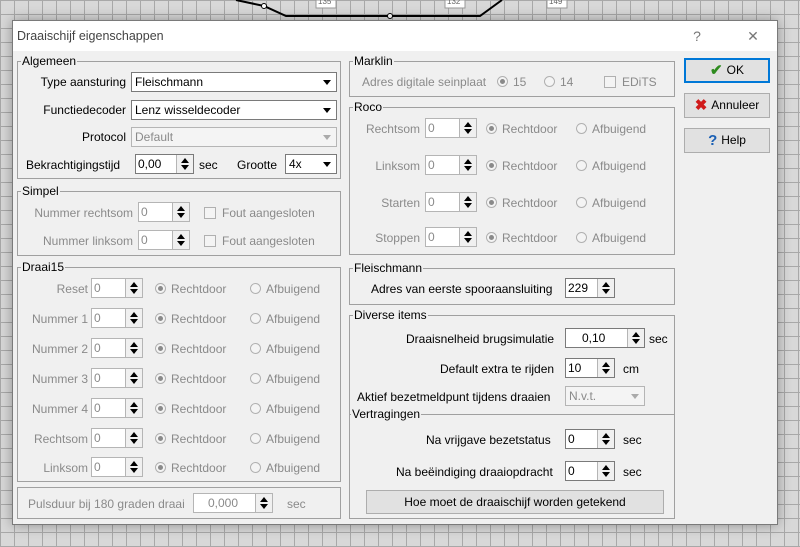 The height and width of the screenshot is (547, 800). Describe the element at coordinates (521, 129) in the screenshot. I see `roco-rechtsom-rechtdoor-radio: Rechtdoor` at that location.